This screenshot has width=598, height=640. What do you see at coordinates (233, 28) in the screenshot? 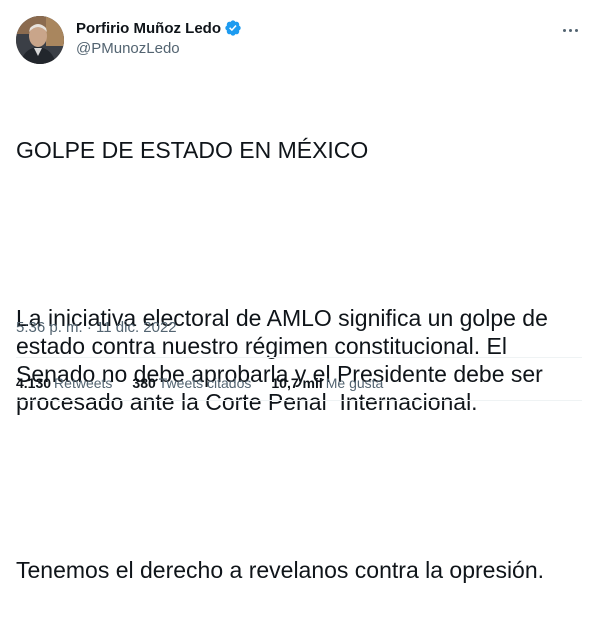
I see `verified-badge-icon` at bounding box center [233, 28].